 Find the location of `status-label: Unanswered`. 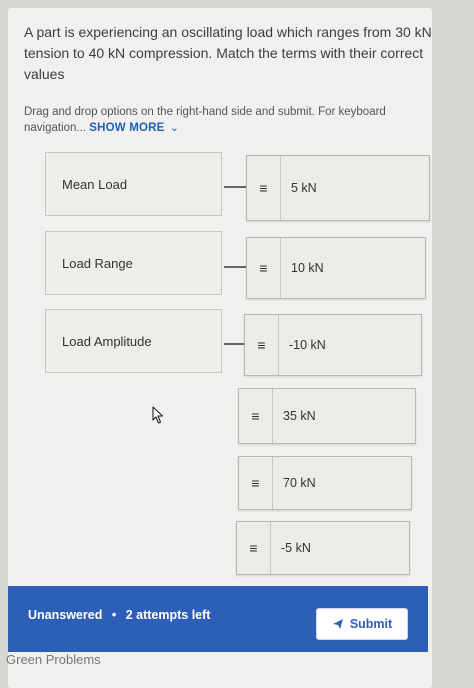

status-label: Unanswered is located at coordinates (65, 615).